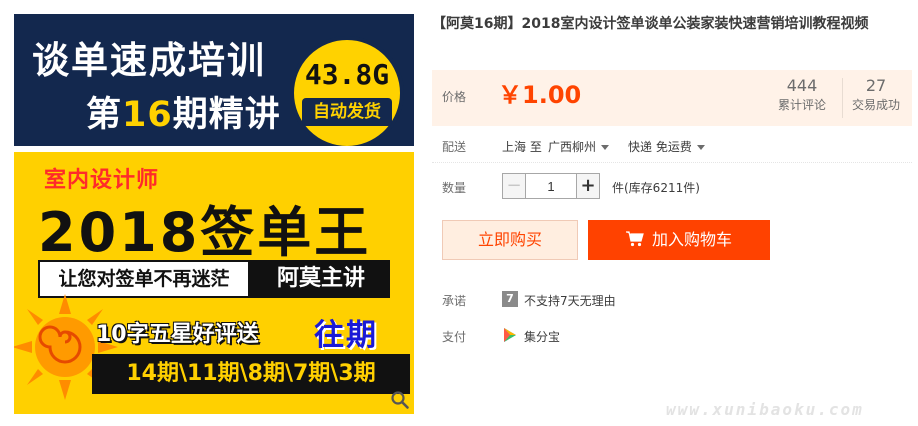 Image resolution: width=918 pixels, height=426 pixels. Describe the element at coordinates (660, 147) in the screenshot. I see `shipping-method-text: 快递 免运费` at that location.